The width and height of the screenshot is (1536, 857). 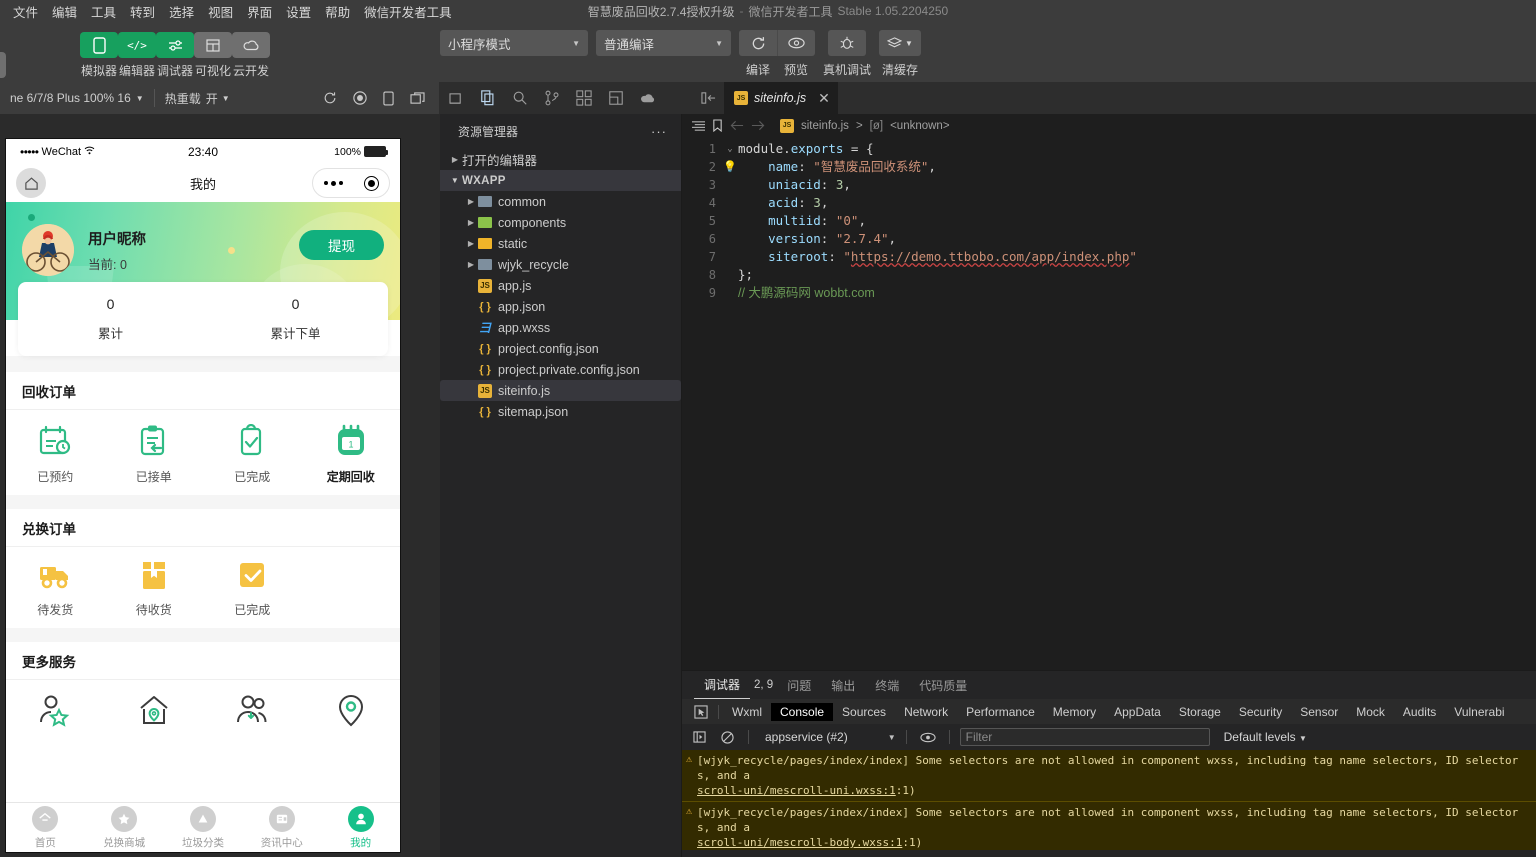 What do you see at coordinates (560, 306) in the screenshot?
I see `explorer-file-app-json: { } app.json` at bounding box center [560, 306].